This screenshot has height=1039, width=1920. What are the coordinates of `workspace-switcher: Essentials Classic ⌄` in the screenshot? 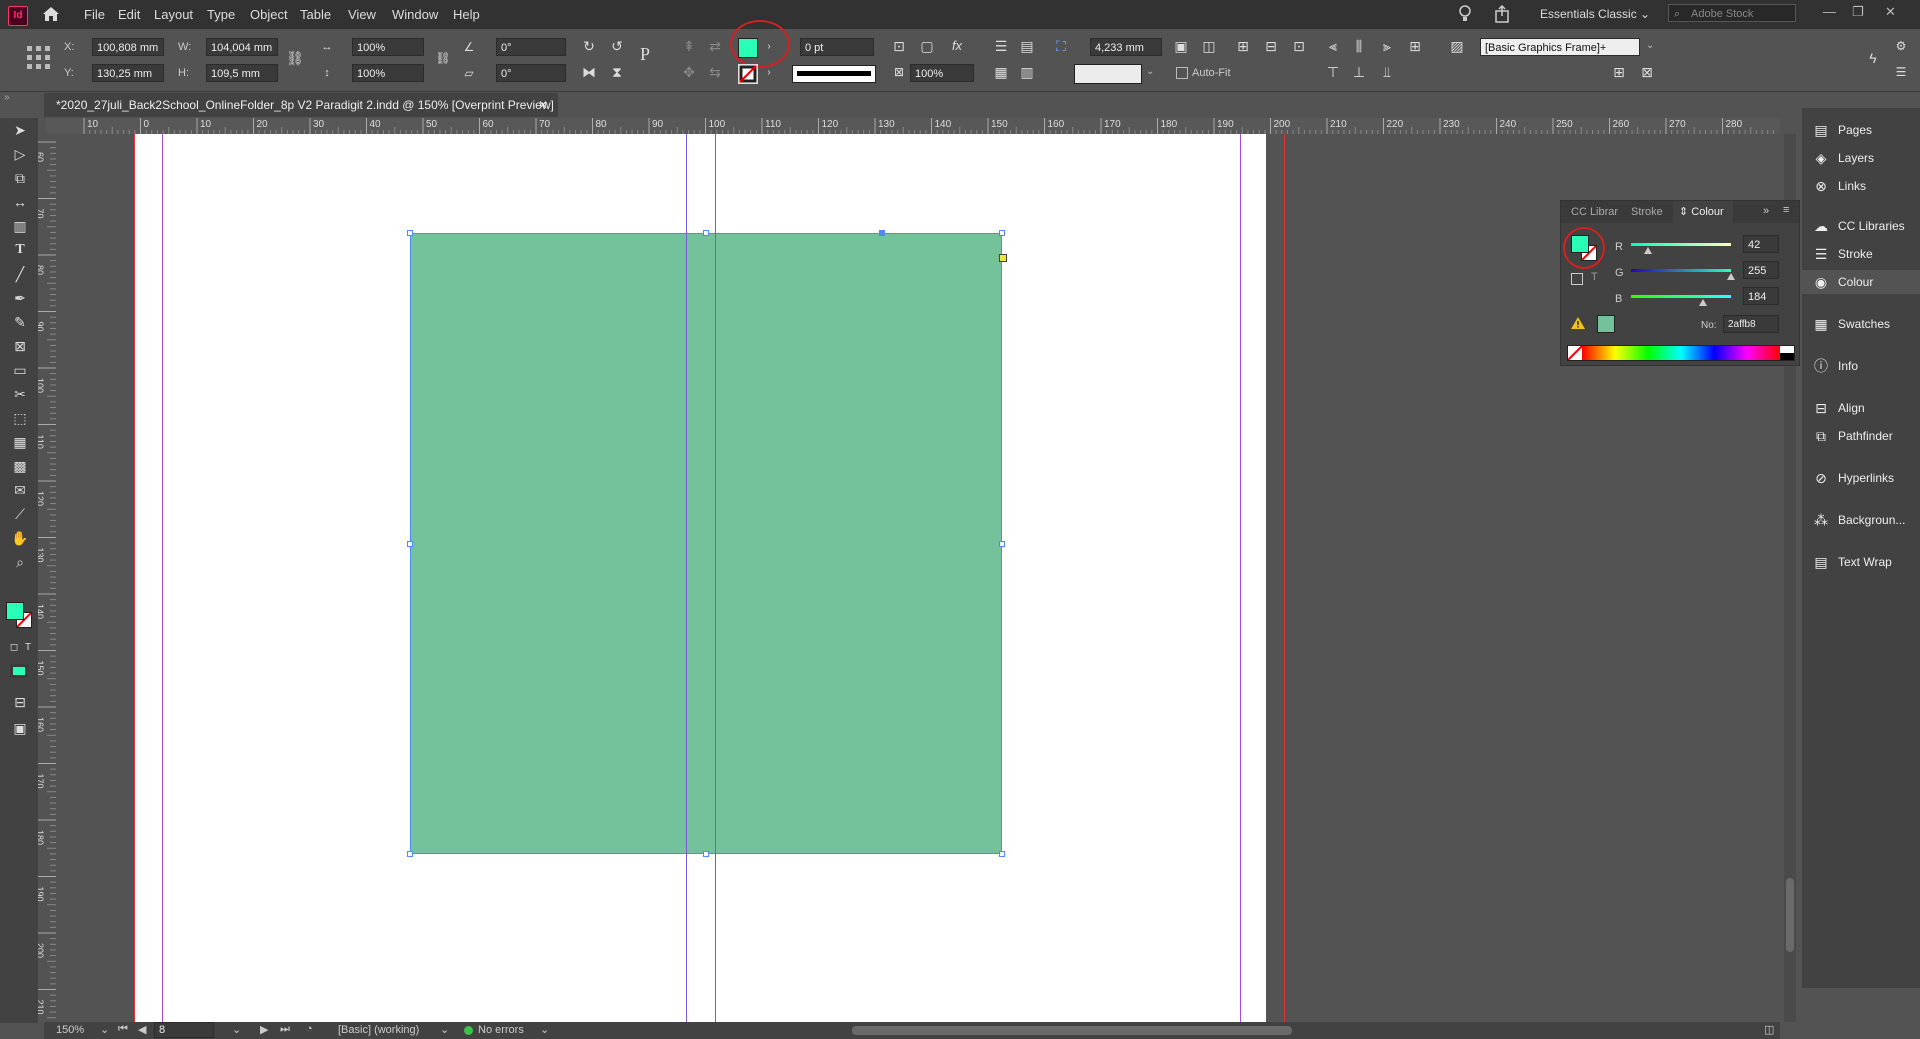 It's located at (1595, 14).